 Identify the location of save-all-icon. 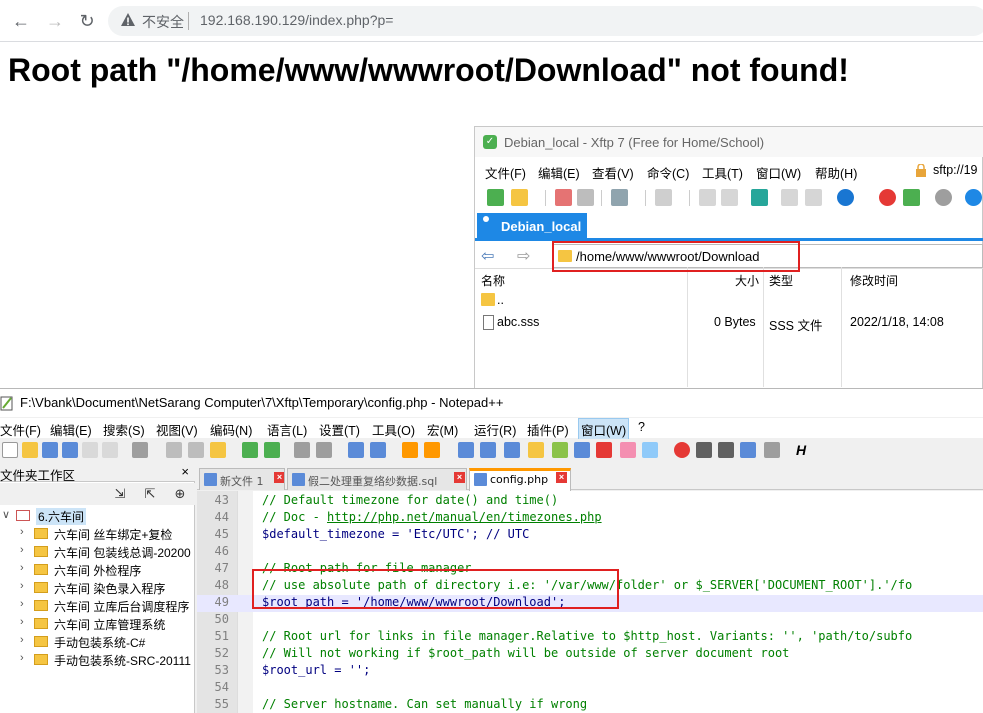
(70, 450).